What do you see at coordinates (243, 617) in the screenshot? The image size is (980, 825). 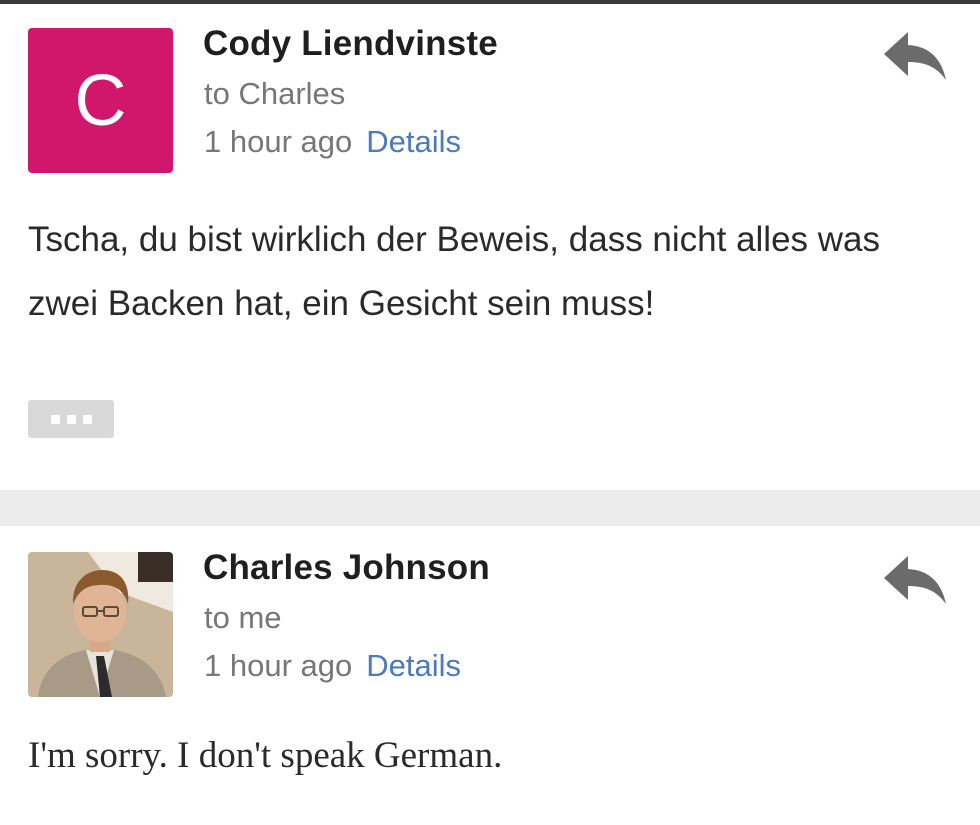 I see `recipient-line: to me` at bounding box center [243, 617].